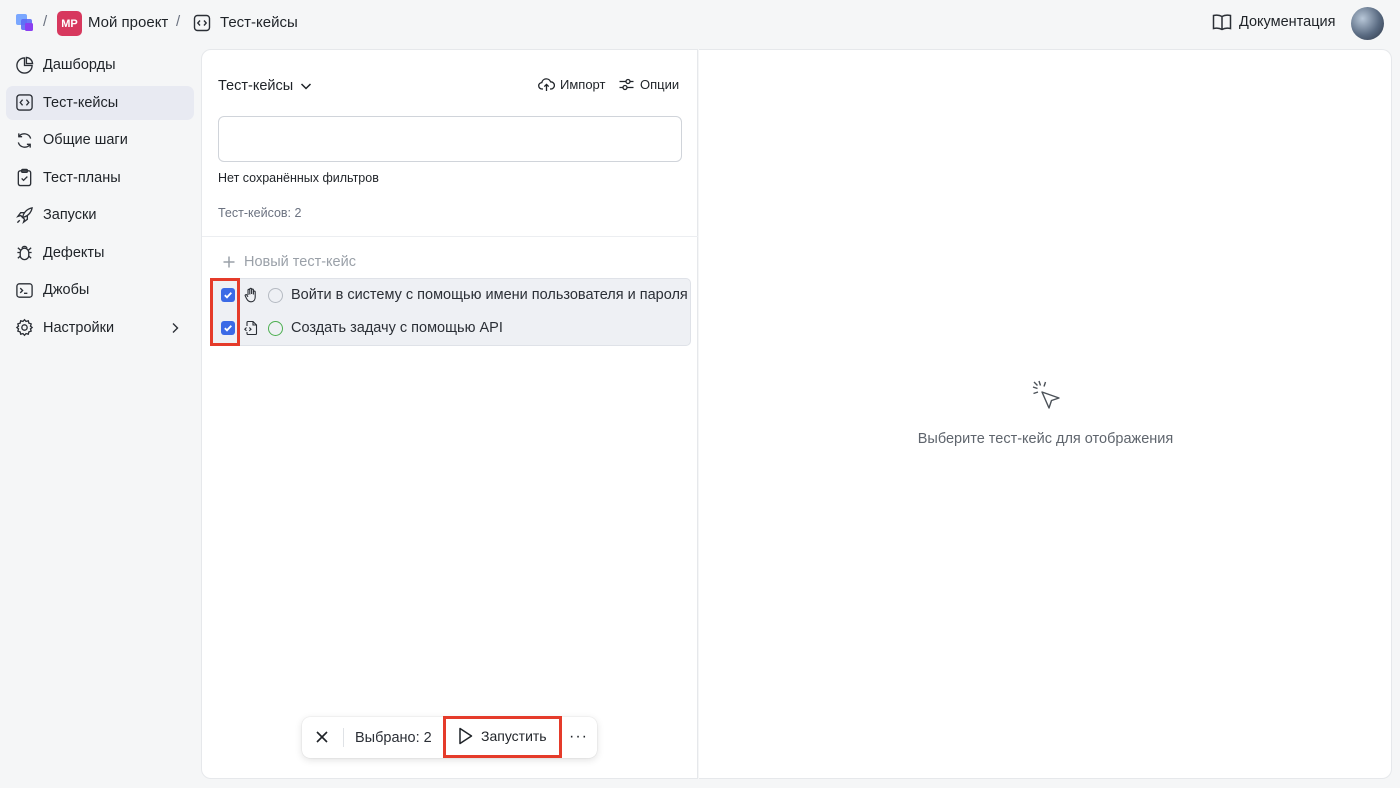 The width and height of the screenshot is (1400, 788). I want to click on bug-icon, so click(24, 253).